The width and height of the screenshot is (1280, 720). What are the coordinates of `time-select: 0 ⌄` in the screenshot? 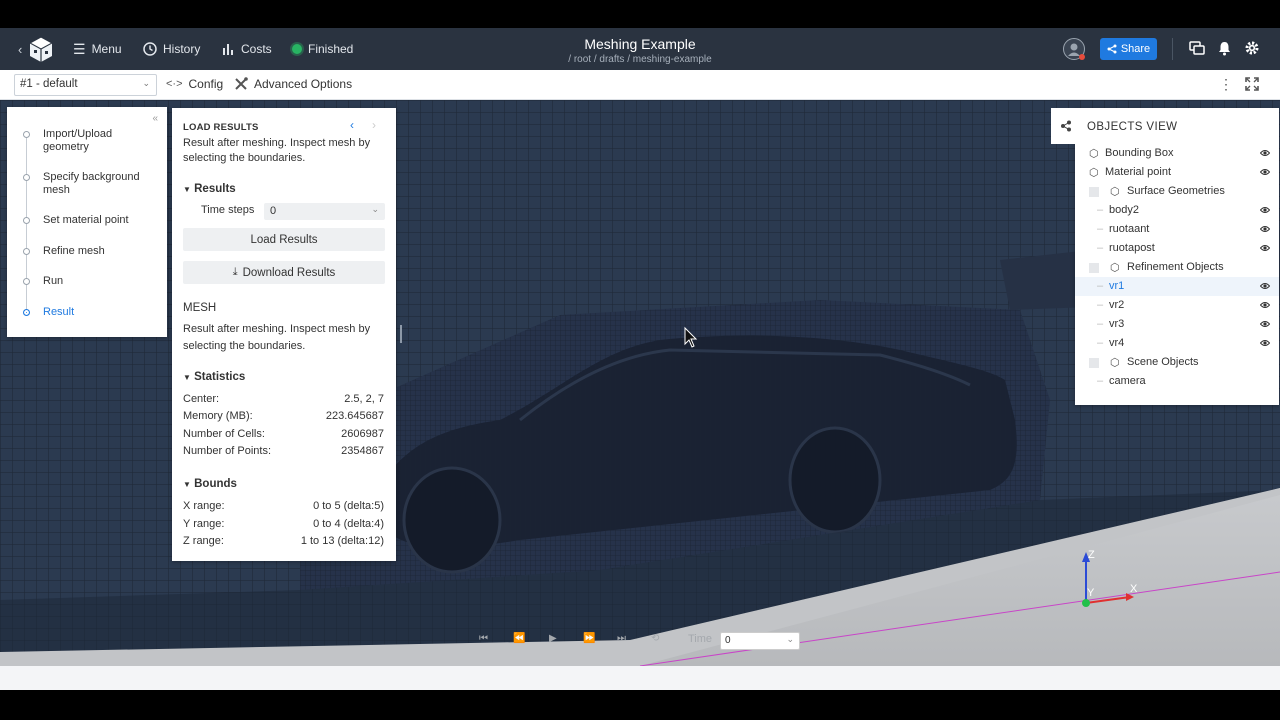 It's located at (760, 641).